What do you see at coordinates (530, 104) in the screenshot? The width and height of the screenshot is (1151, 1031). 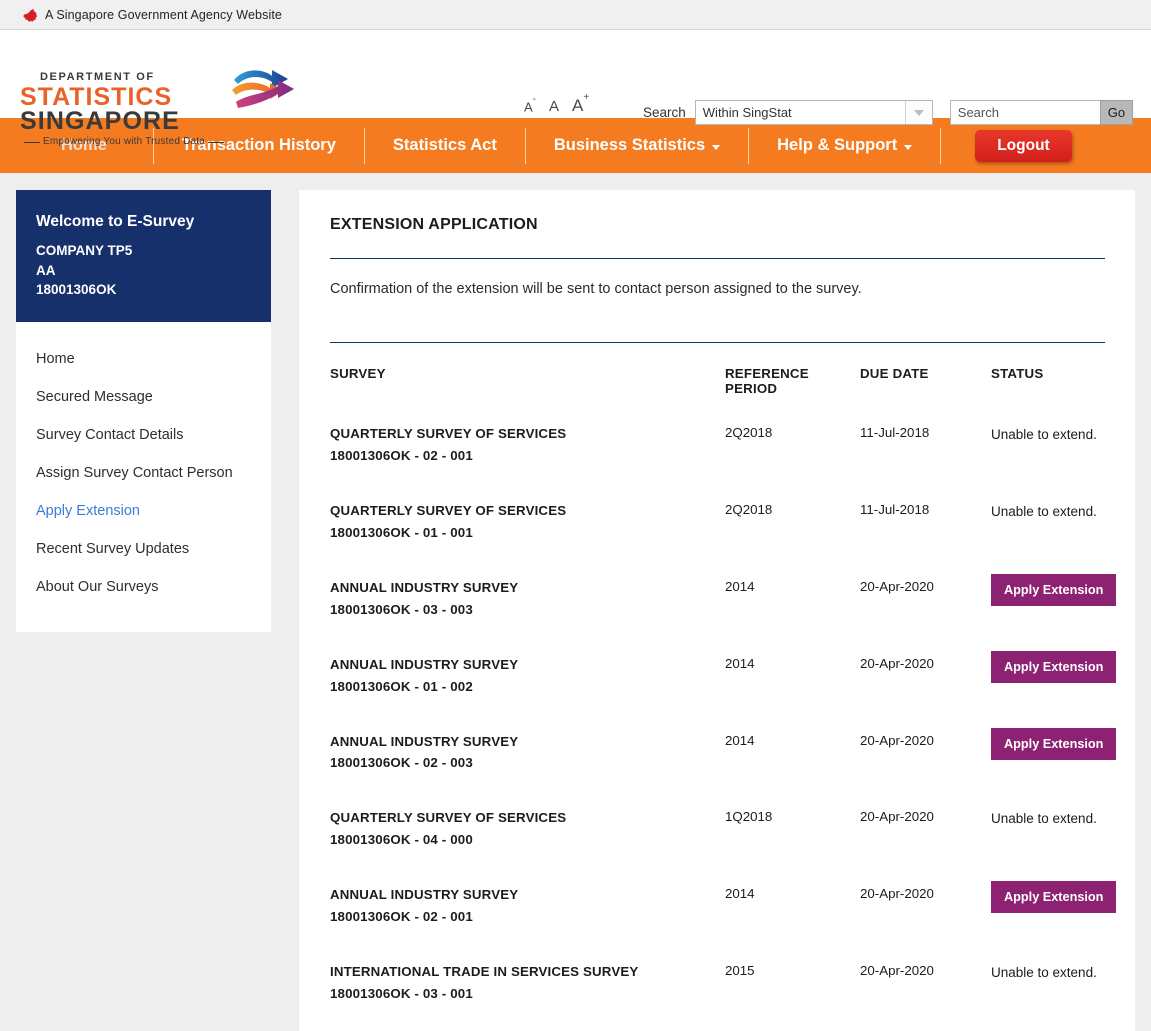 I see `font-size-decrease-button: A-` at bounding box center [530, 104].